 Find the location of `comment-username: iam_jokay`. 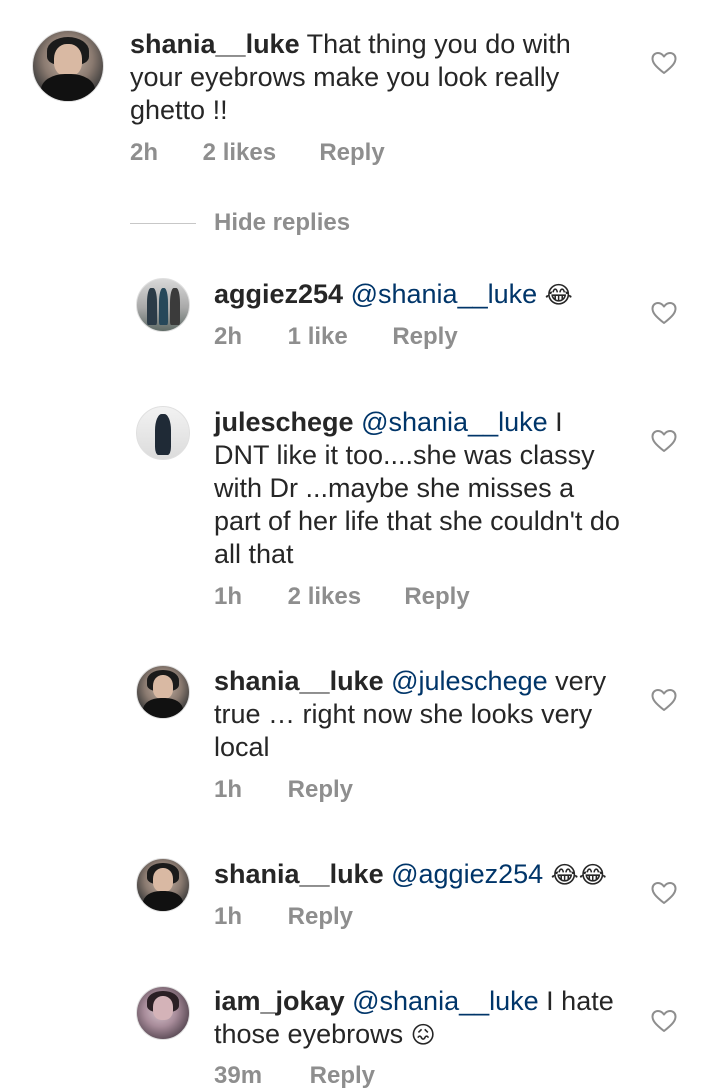

comment-username: iam_jokay is located at coordinates (279, 1001).